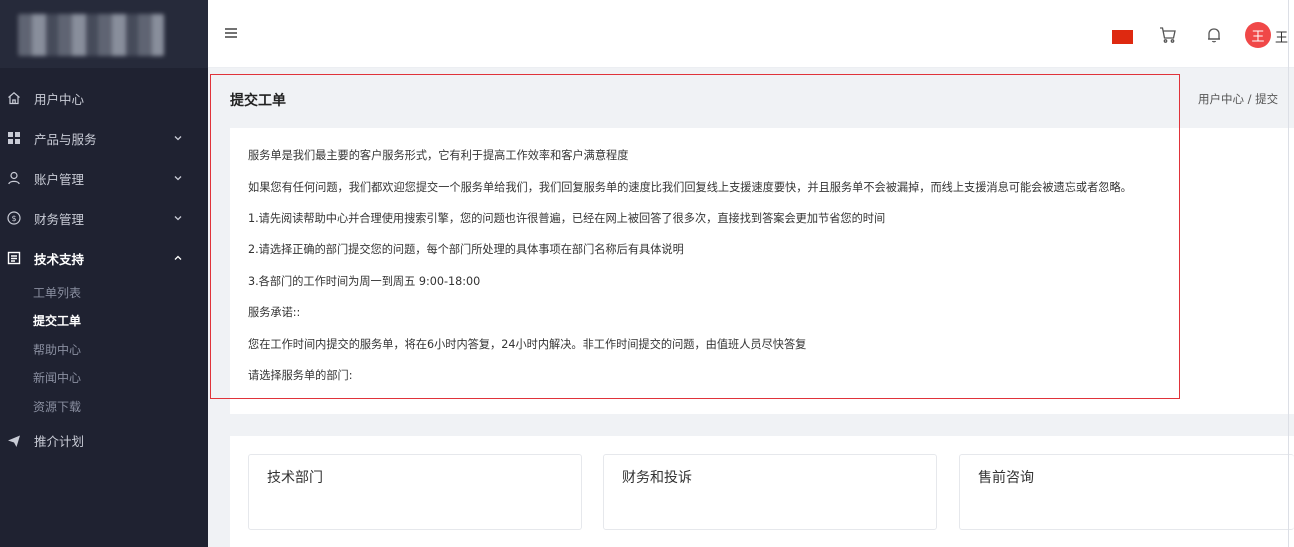 This screenshot has height=547, width=1294. Describe the element at coordinates (59, 219) in the screenshot. I see `sidebar-item-label: 财务管理` at that location.